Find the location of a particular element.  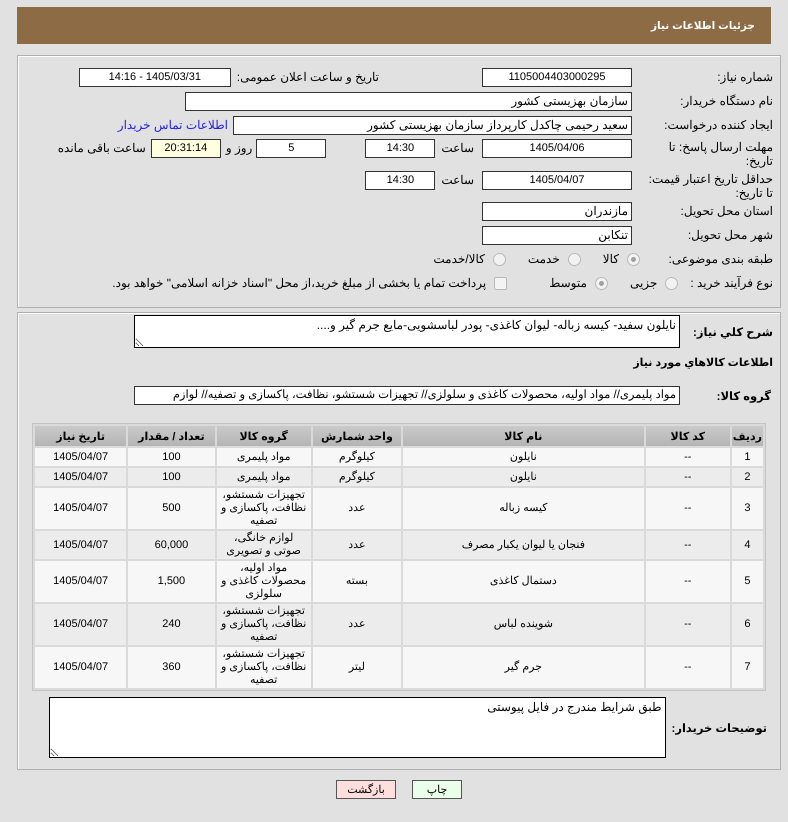

date-field: 1405/04/06 is located at coordinates (557, 148).